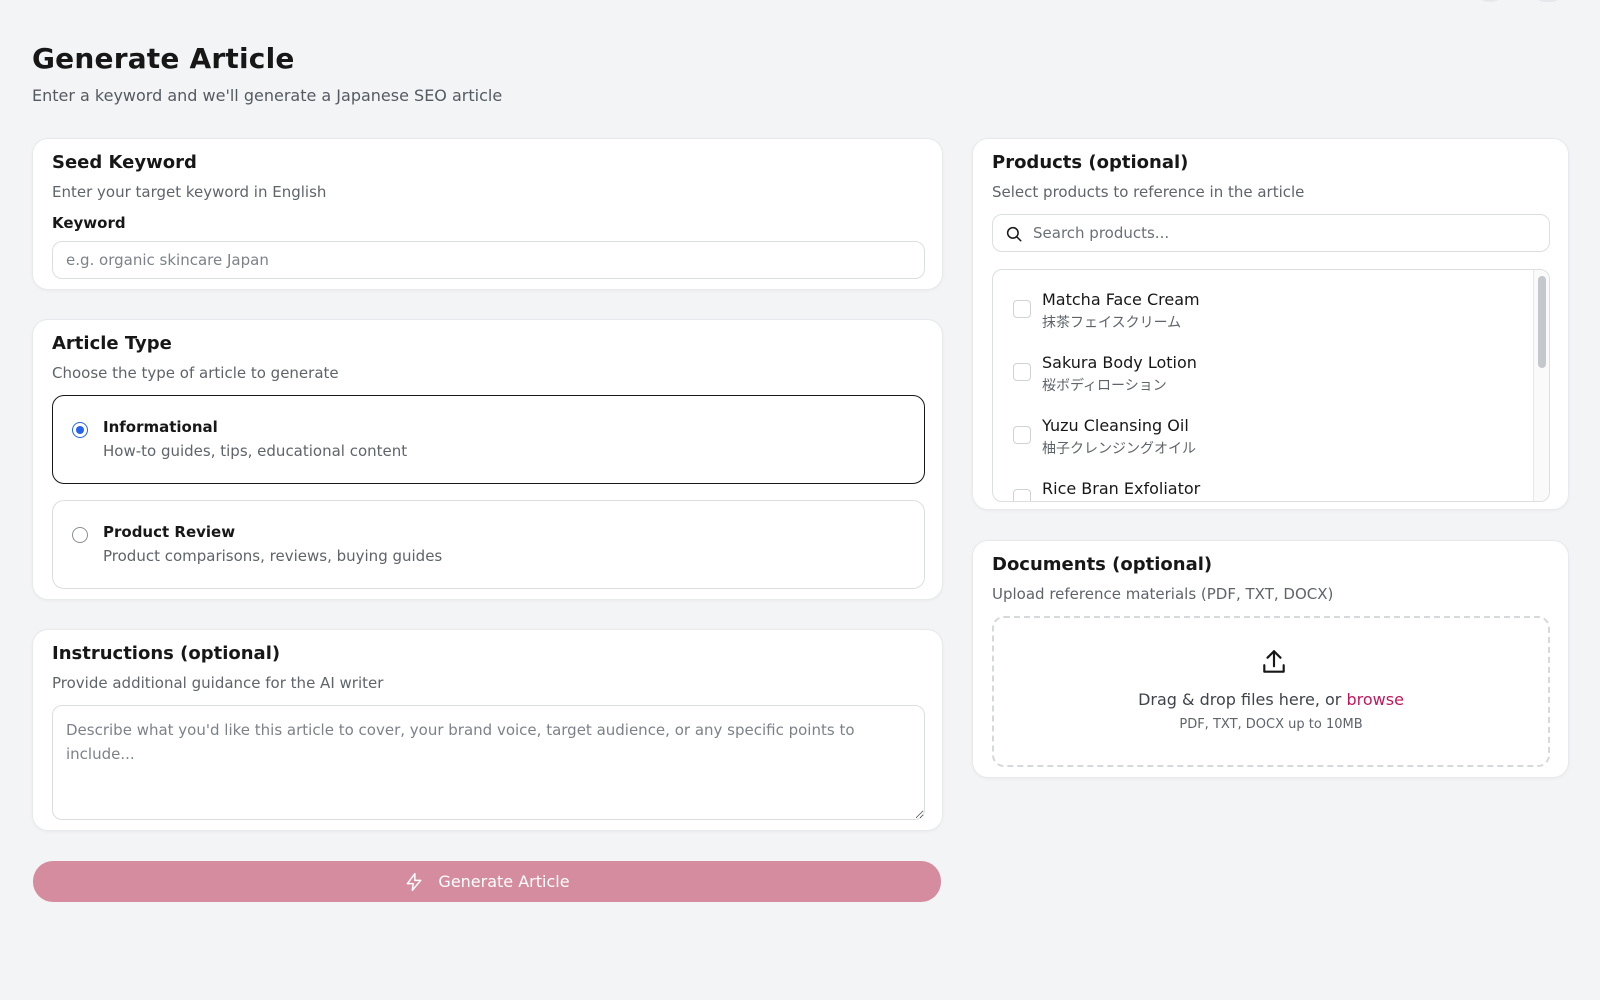 Image resolution: width=1600 pixels, height=1000 pixels. Describe the element at coordinates (1119, 449) in the screenshot. I see `product-name-jp: 柚子クレンジングオイル` at that location.